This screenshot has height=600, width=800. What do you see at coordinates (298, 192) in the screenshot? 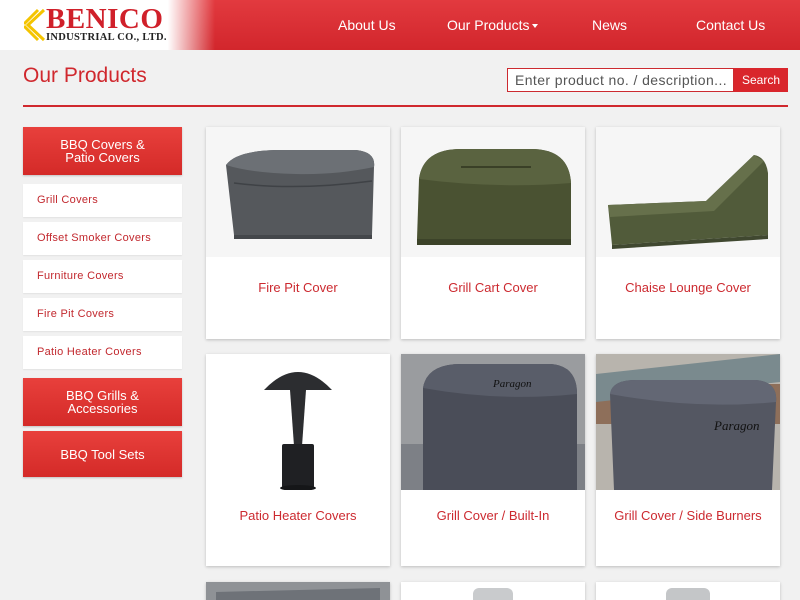
I see `fire-pit-cover-image` at bounding box center [298, 192].